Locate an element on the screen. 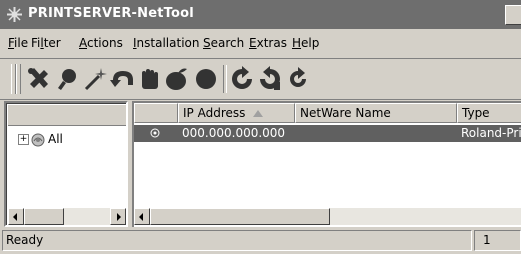 The height and width of the screenshot is (254, 521). circle-icon is located at coordinates (206, 79).